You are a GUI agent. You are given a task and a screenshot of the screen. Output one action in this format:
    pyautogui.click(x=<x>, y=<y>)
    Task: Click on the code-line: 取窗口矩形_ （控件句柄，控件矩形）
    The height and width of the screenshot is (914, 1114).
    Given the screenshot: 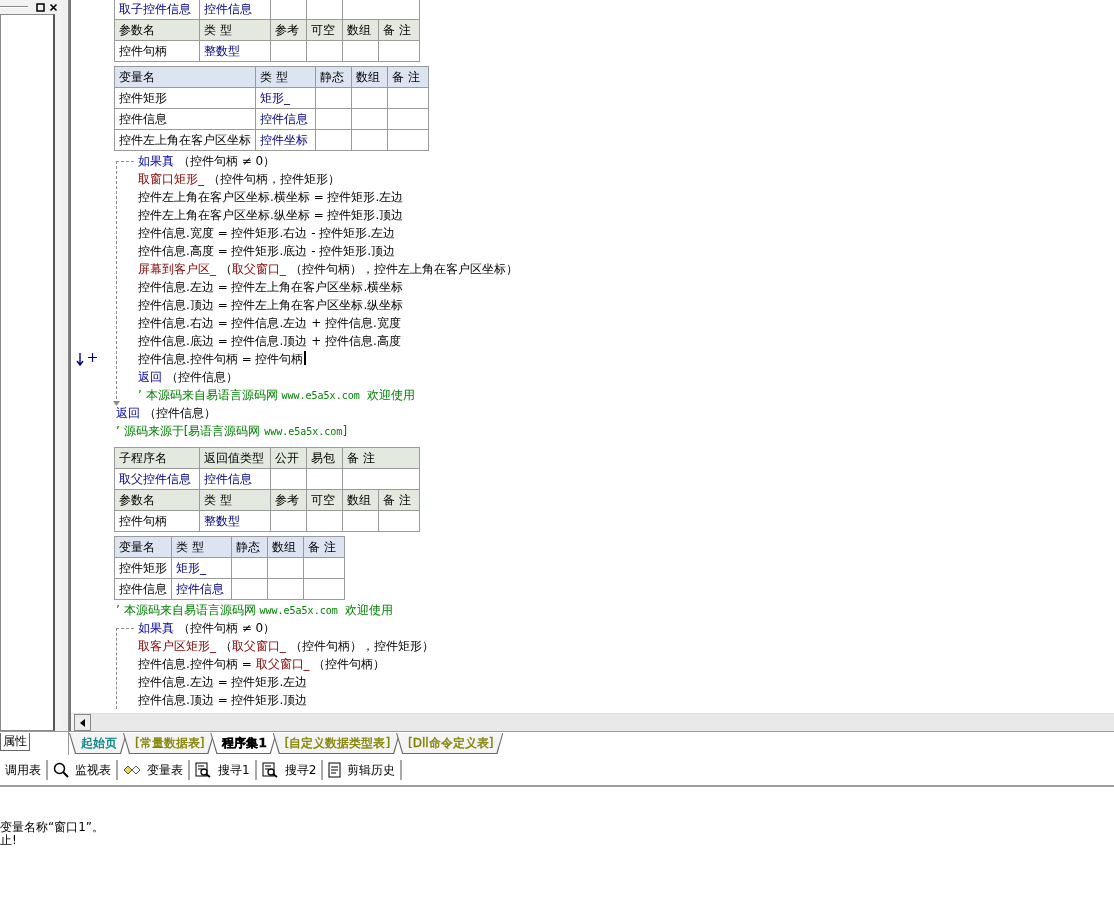 What is the action you would take?
    pyautogui.click(x=239, y=179)
    